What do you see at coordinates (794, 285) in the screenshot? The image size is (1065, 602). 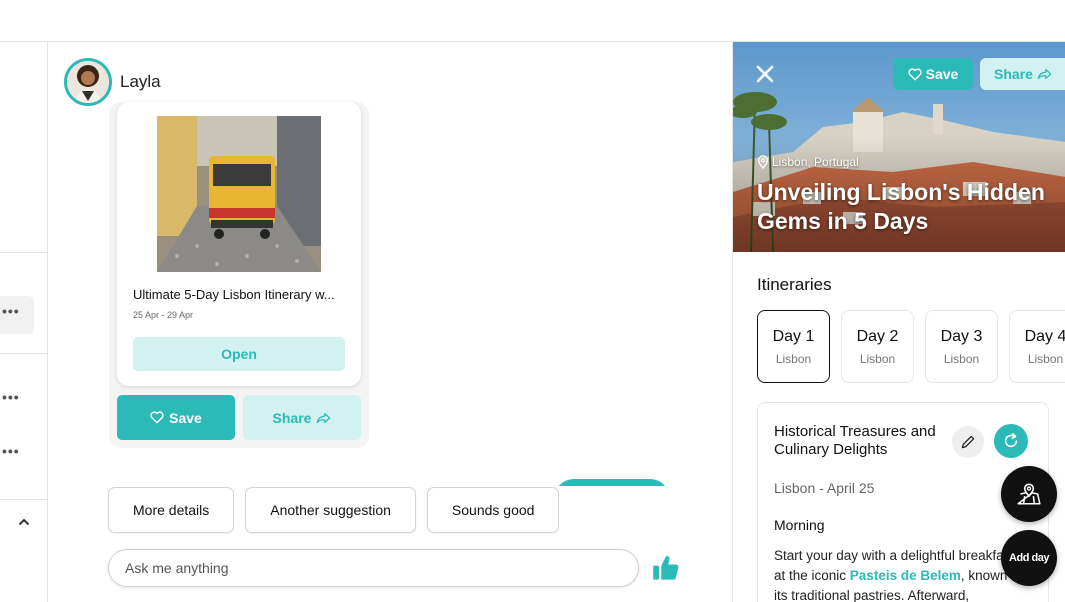 I see `itineraries-heading: Itineraries` at bounding box center [794, 285].